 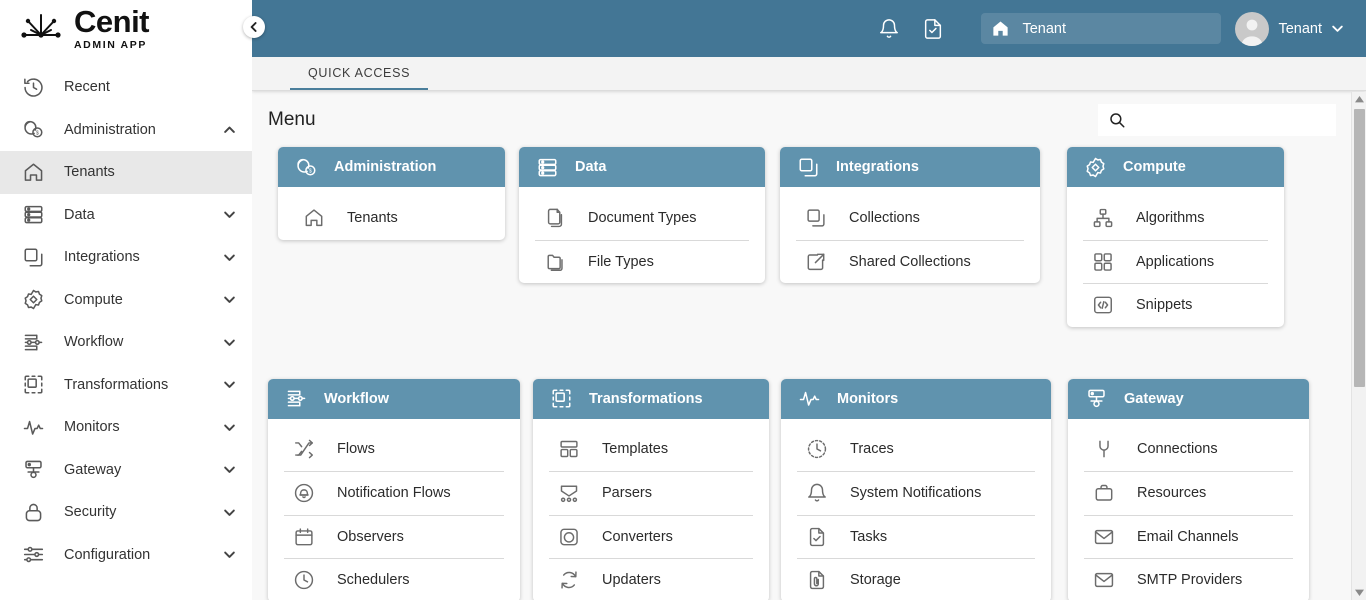 I want to click on gateway-node-icon, so click(x=1096, y=398).